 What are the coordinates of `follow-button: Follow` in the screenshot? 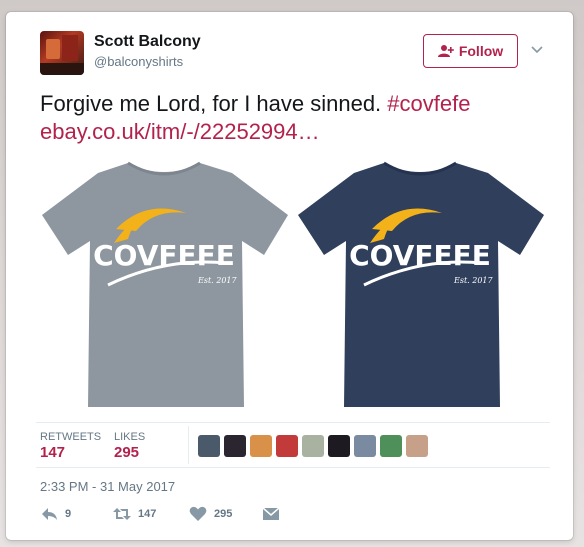 It's located at (470, 51).